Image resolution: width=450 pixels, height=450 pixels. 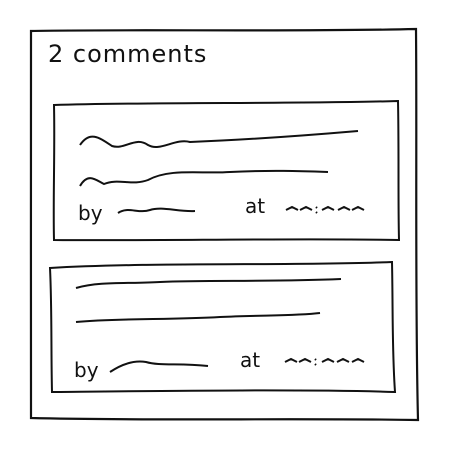 What do you see at coordinates (128, 54) in the screenshot?
I see `comments-heading: 2 comments` at bounding box center [128, 54].